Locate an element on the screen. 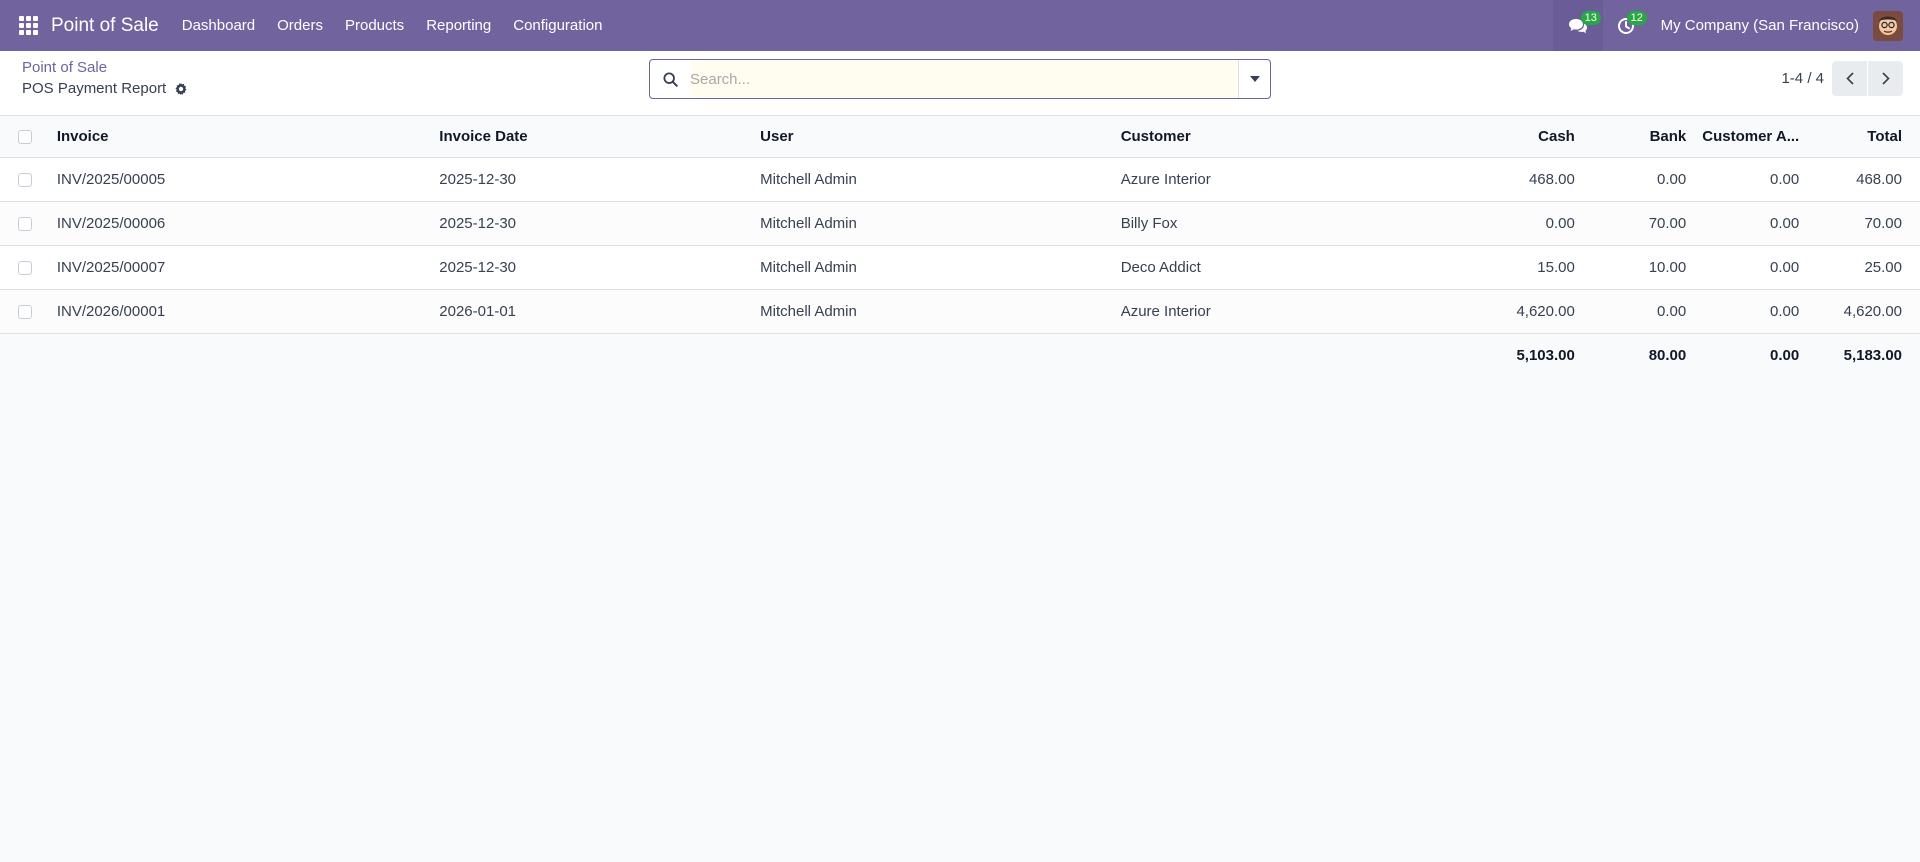 The image size is (1920, 862). pager-previous-button is located at coordinates (1849, 78).